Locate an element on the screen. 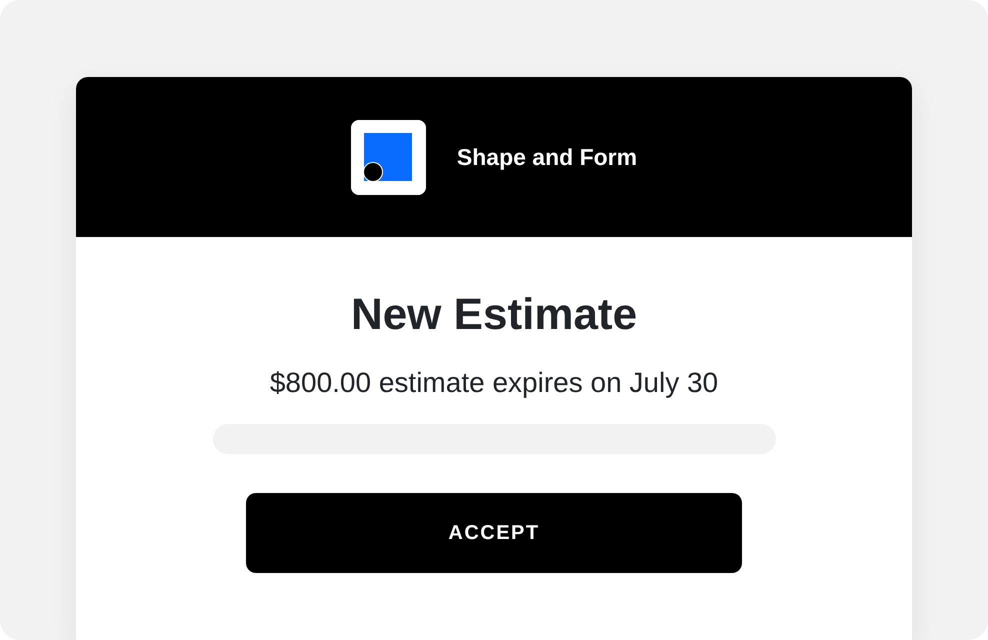  accept-button: ACCEPT is located at coordinates (494, 532).